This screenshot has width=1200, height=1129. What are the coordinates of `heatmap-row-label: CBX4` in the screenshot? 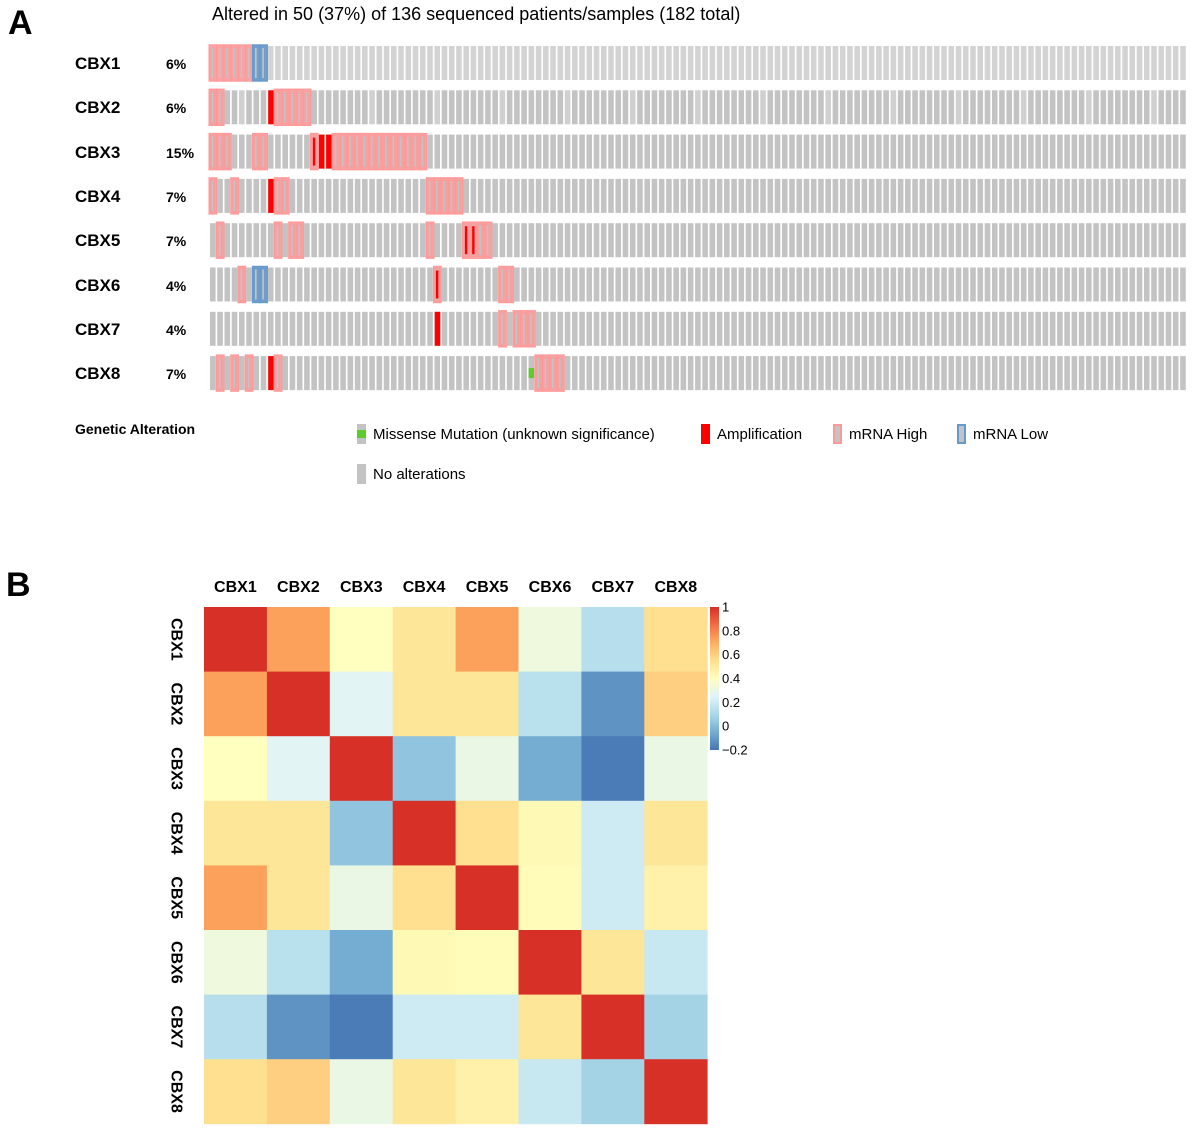 It's located at (176, 833).